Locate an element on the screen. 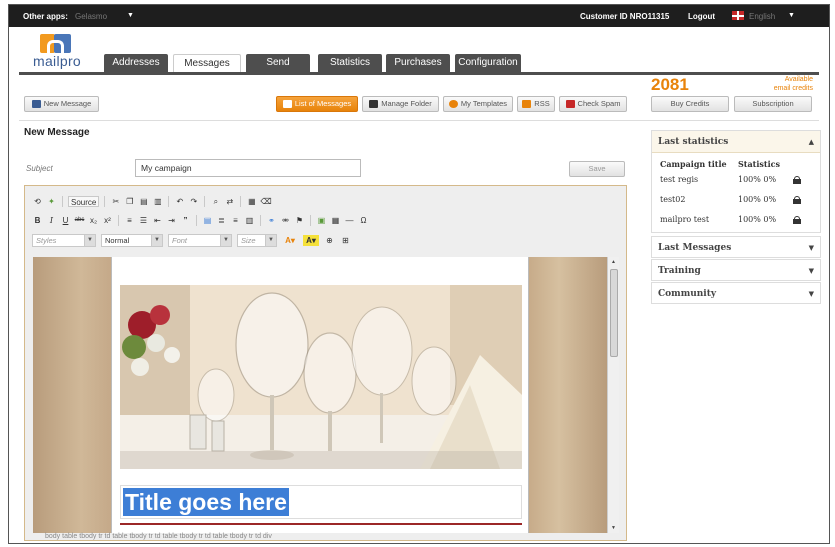 The width and height of the screenshot is (835, 547). community-header: Community ▼ is located at coordinates (736, 294).